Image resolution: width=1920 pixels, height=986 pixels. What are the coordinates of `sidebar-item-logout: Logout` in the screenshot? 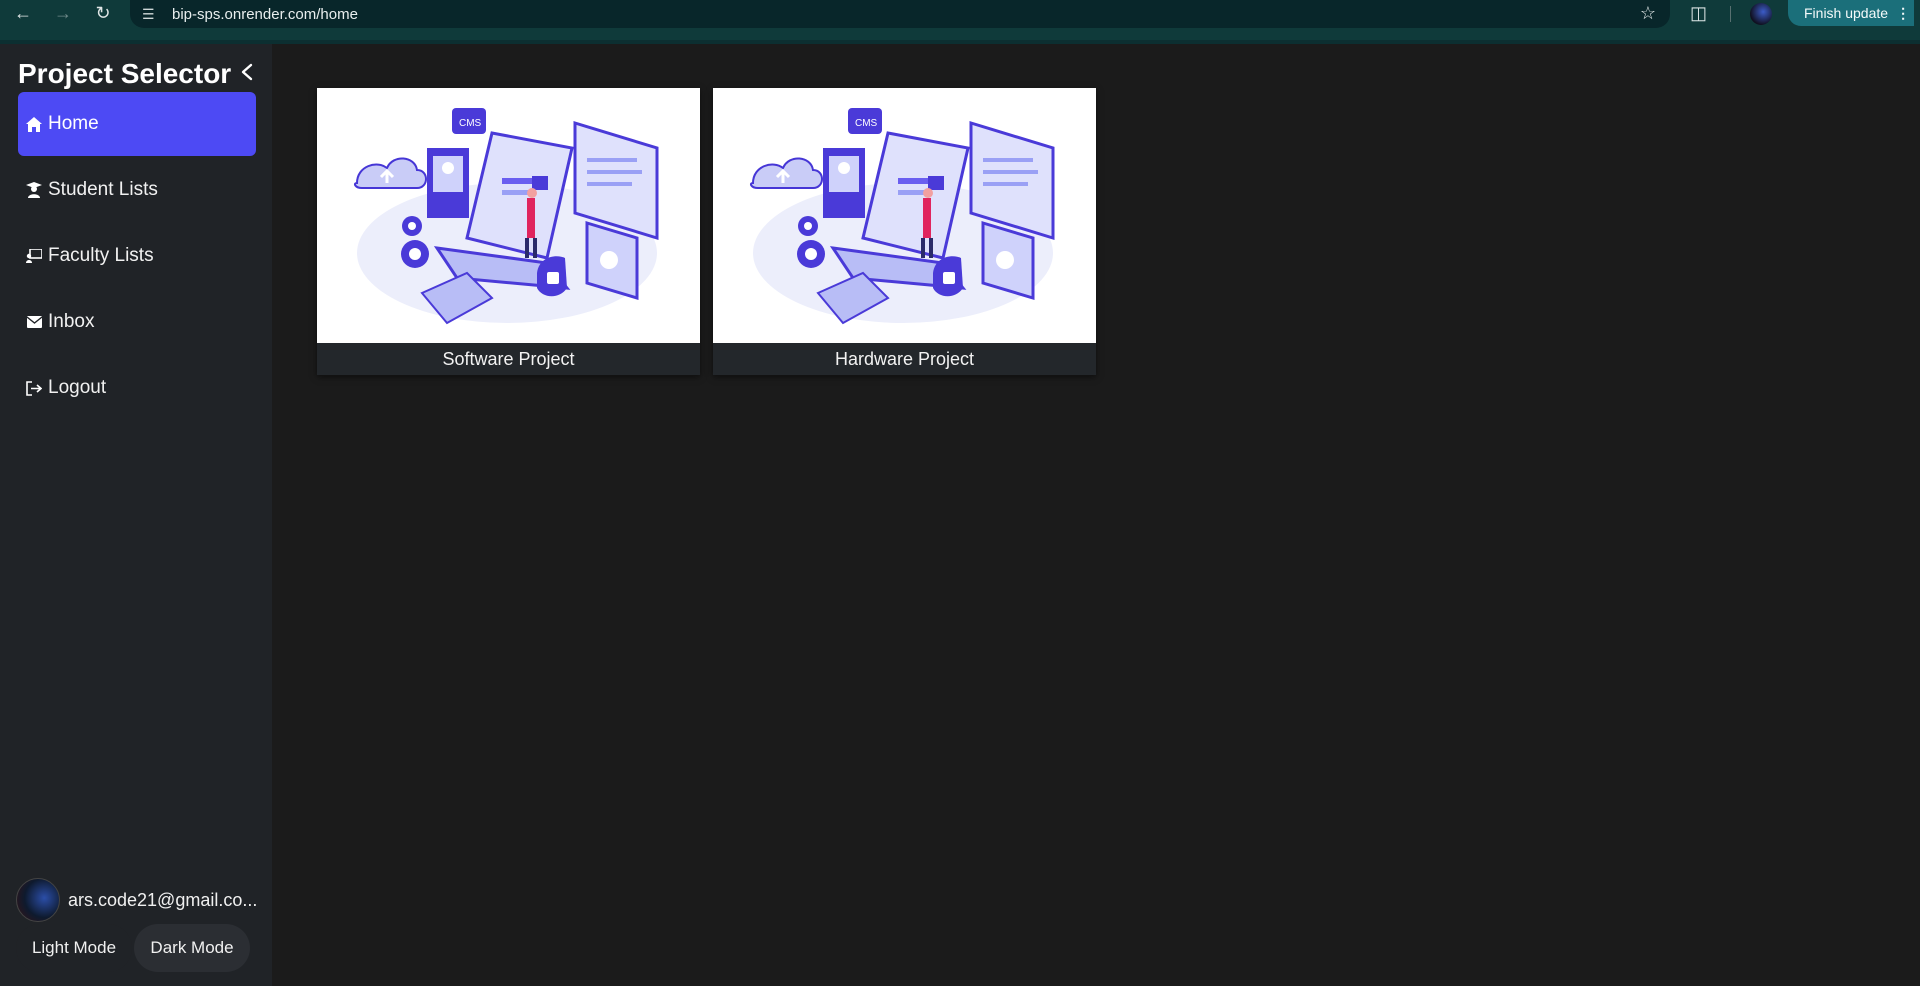 It's located at (137, 388).